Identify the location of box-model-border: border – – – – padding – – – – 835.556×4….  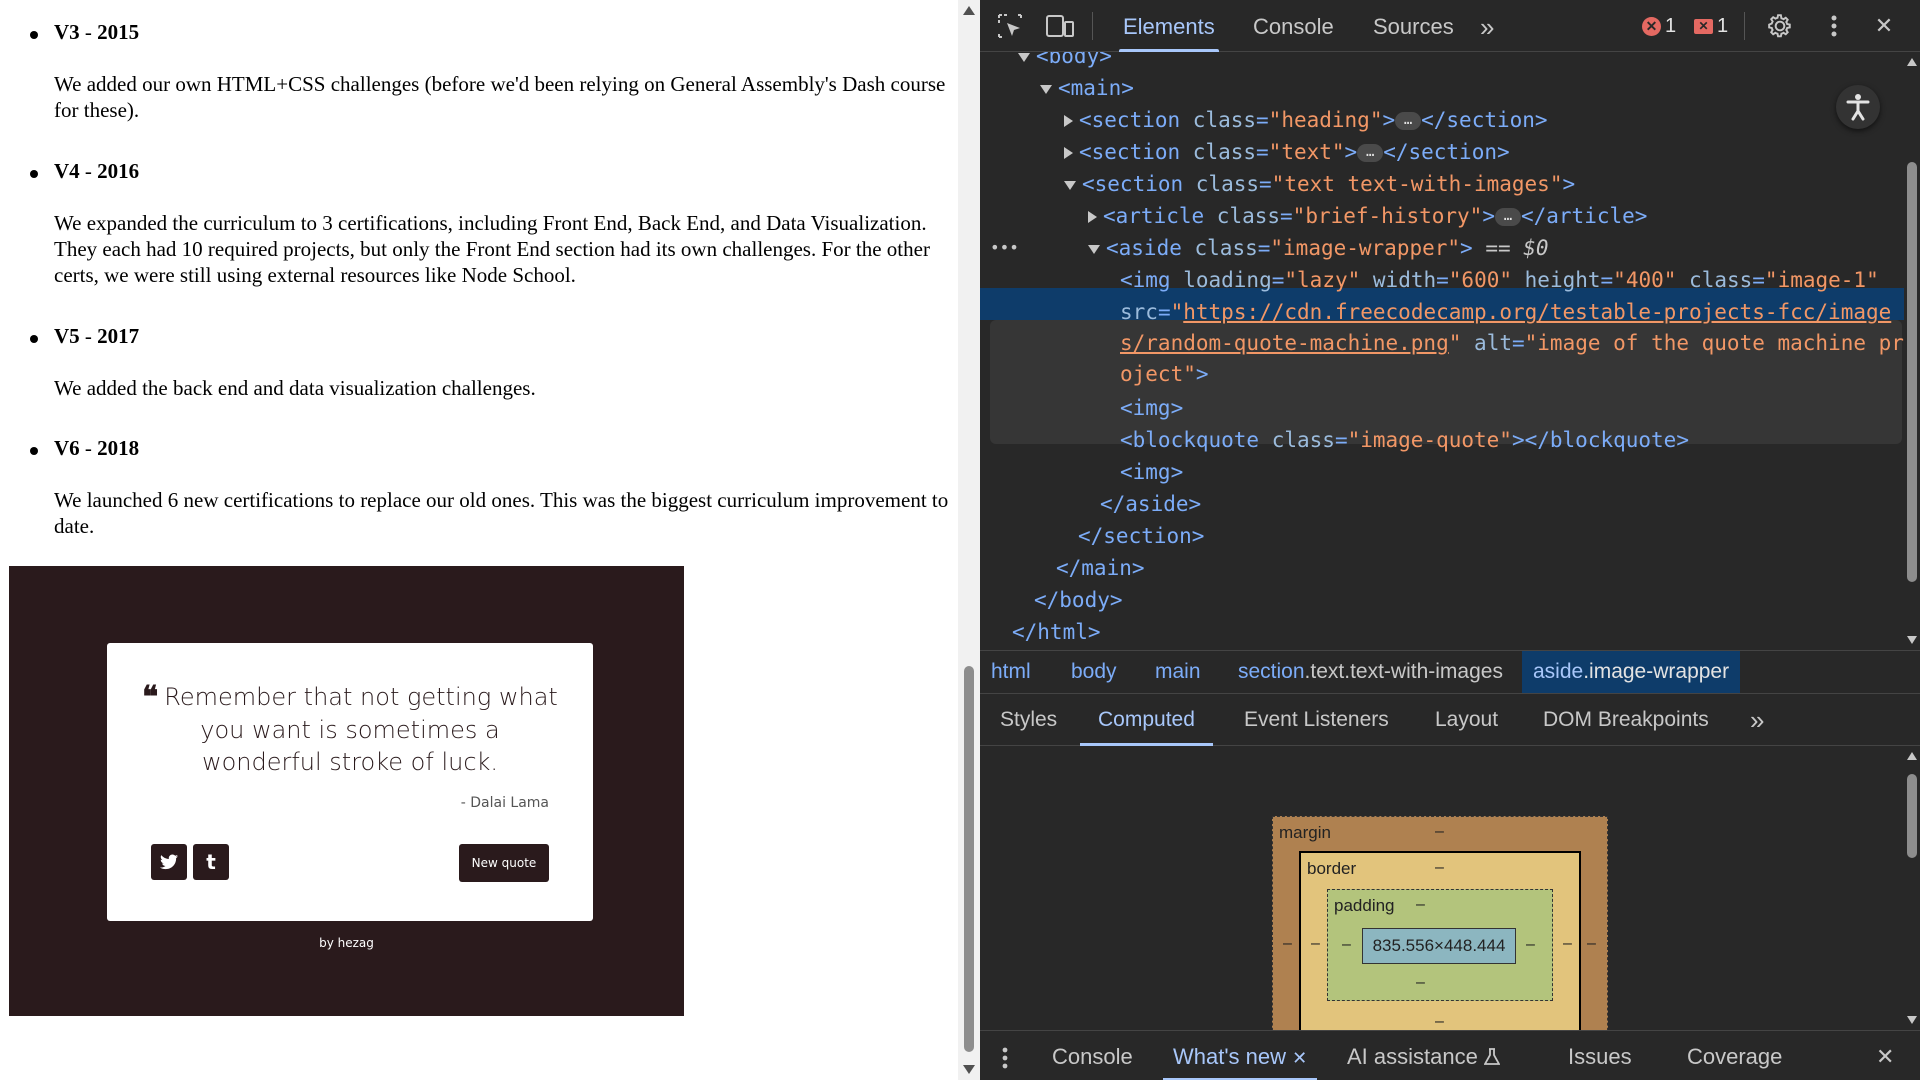
(1440, 940).